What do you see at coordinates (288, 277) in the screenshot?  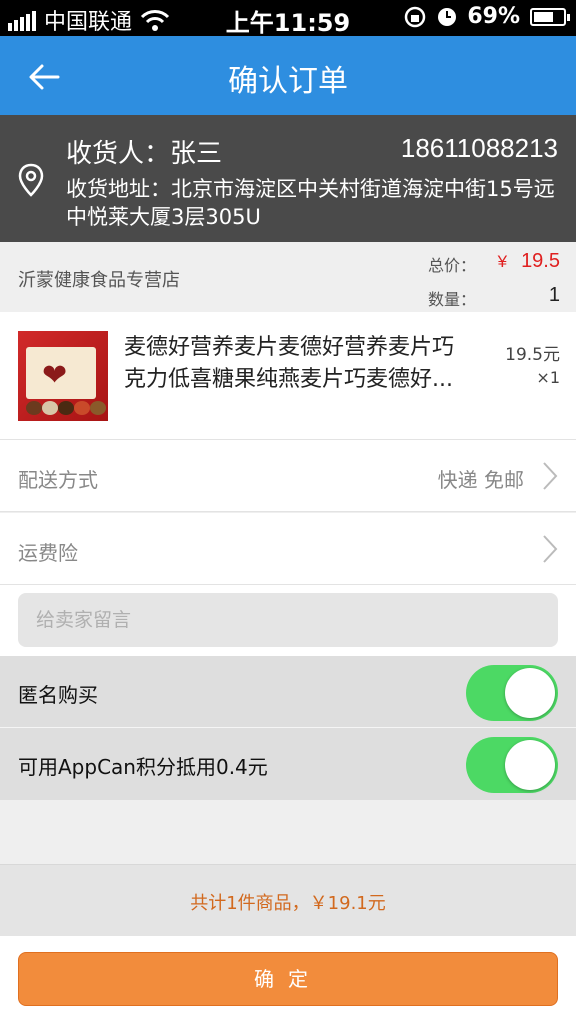 I see `shop-header: 沂蒙健康食品专营店 总价： ¥19.5 数量： 1` at bounding box center [288, 277].